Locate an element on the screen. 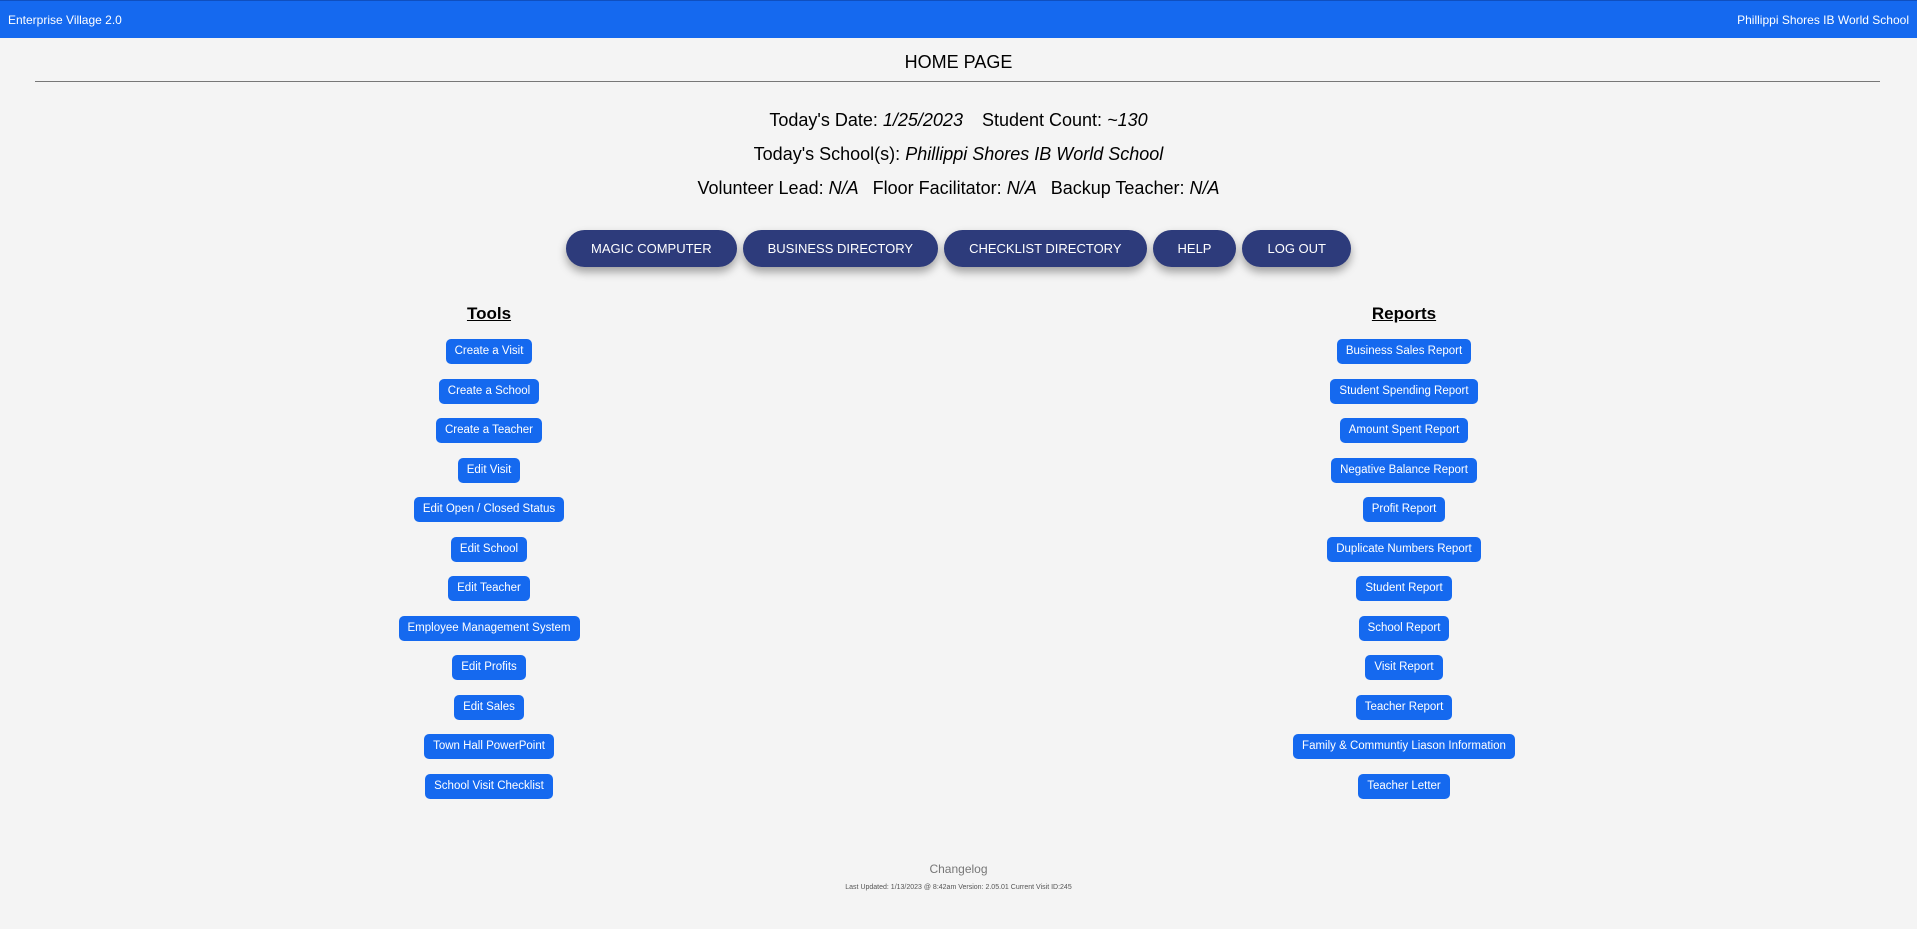 Image resolution: width=1917 pixels, height=929 pixels. school-visit-checklist-button: School Visit Checklist is located at coordinates (489, 786).